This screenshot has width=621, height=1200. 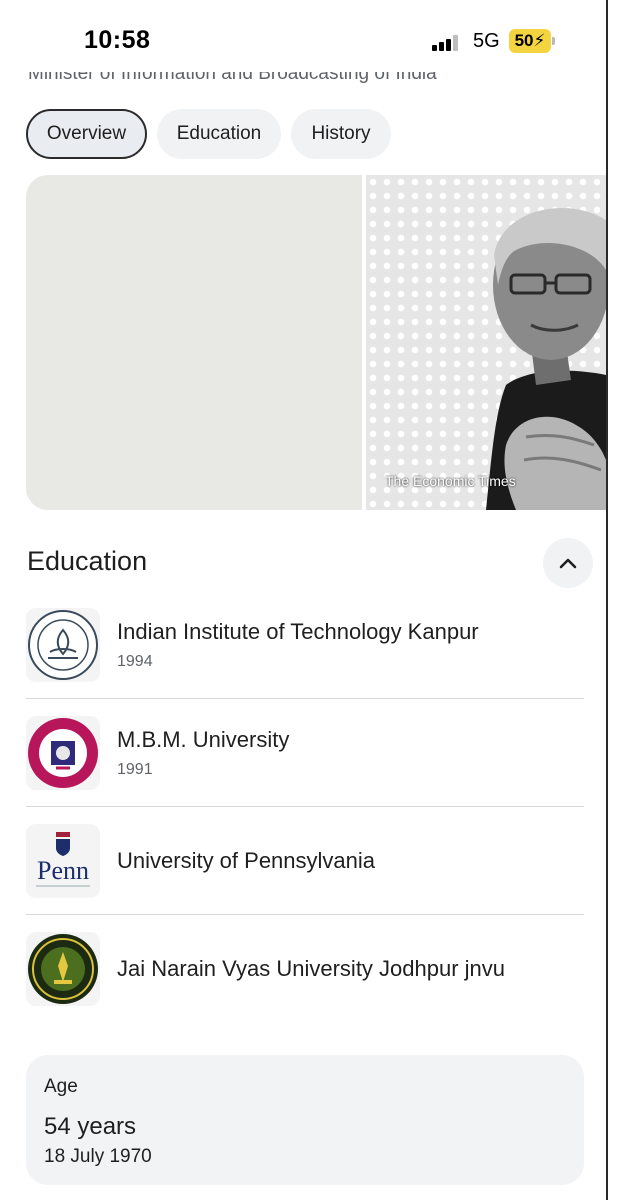 What do you see at coordinates (63, 969) in the screenshot?
I see `jnvu-logo` at bounding box center [63, 969].